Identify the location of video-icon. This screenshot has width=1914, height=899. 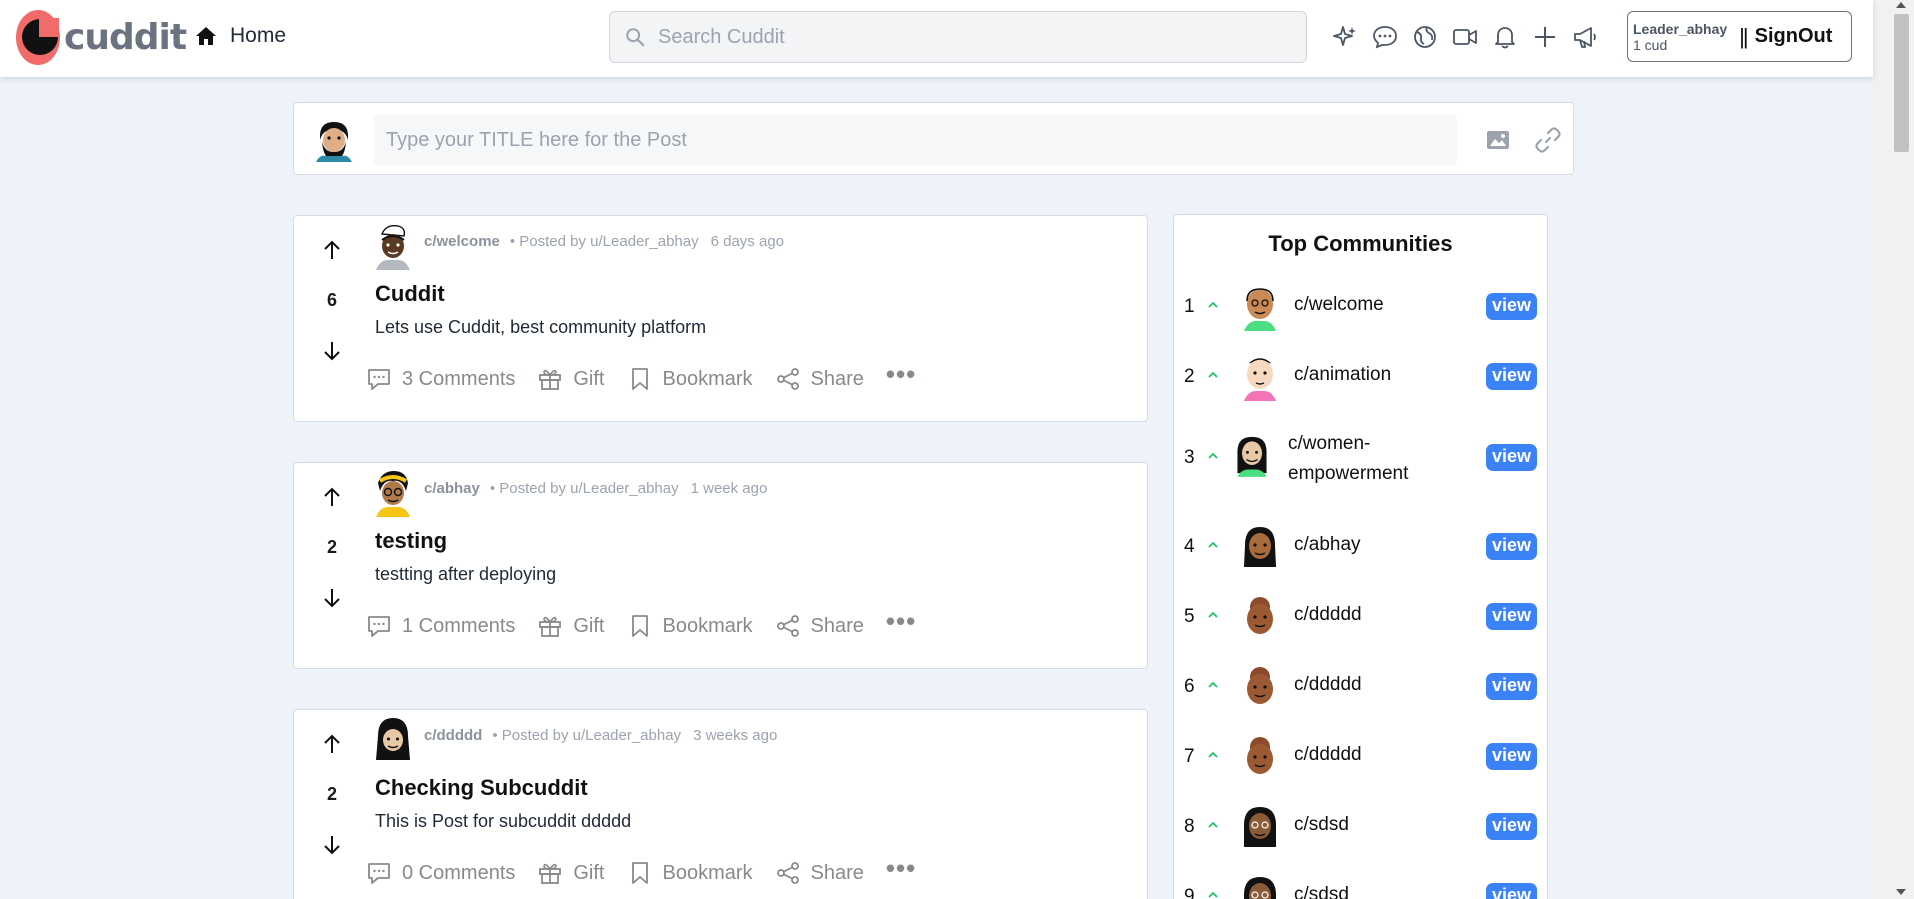
(1465, 37).